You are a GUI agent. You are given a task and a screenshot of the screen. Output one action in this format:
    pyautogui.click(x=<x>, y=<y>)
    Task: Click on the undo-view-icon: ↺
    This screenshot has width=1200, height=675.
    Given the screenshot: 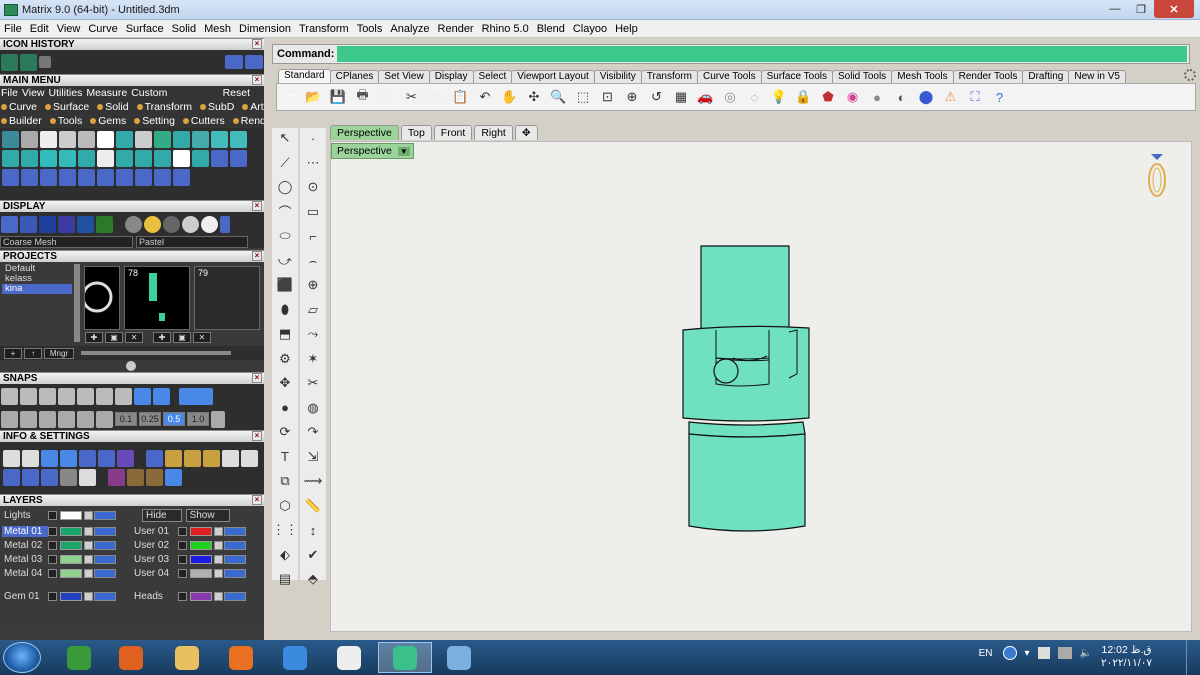 What is the action you would take?
    pyautogui.click(x=657, y=97)
    